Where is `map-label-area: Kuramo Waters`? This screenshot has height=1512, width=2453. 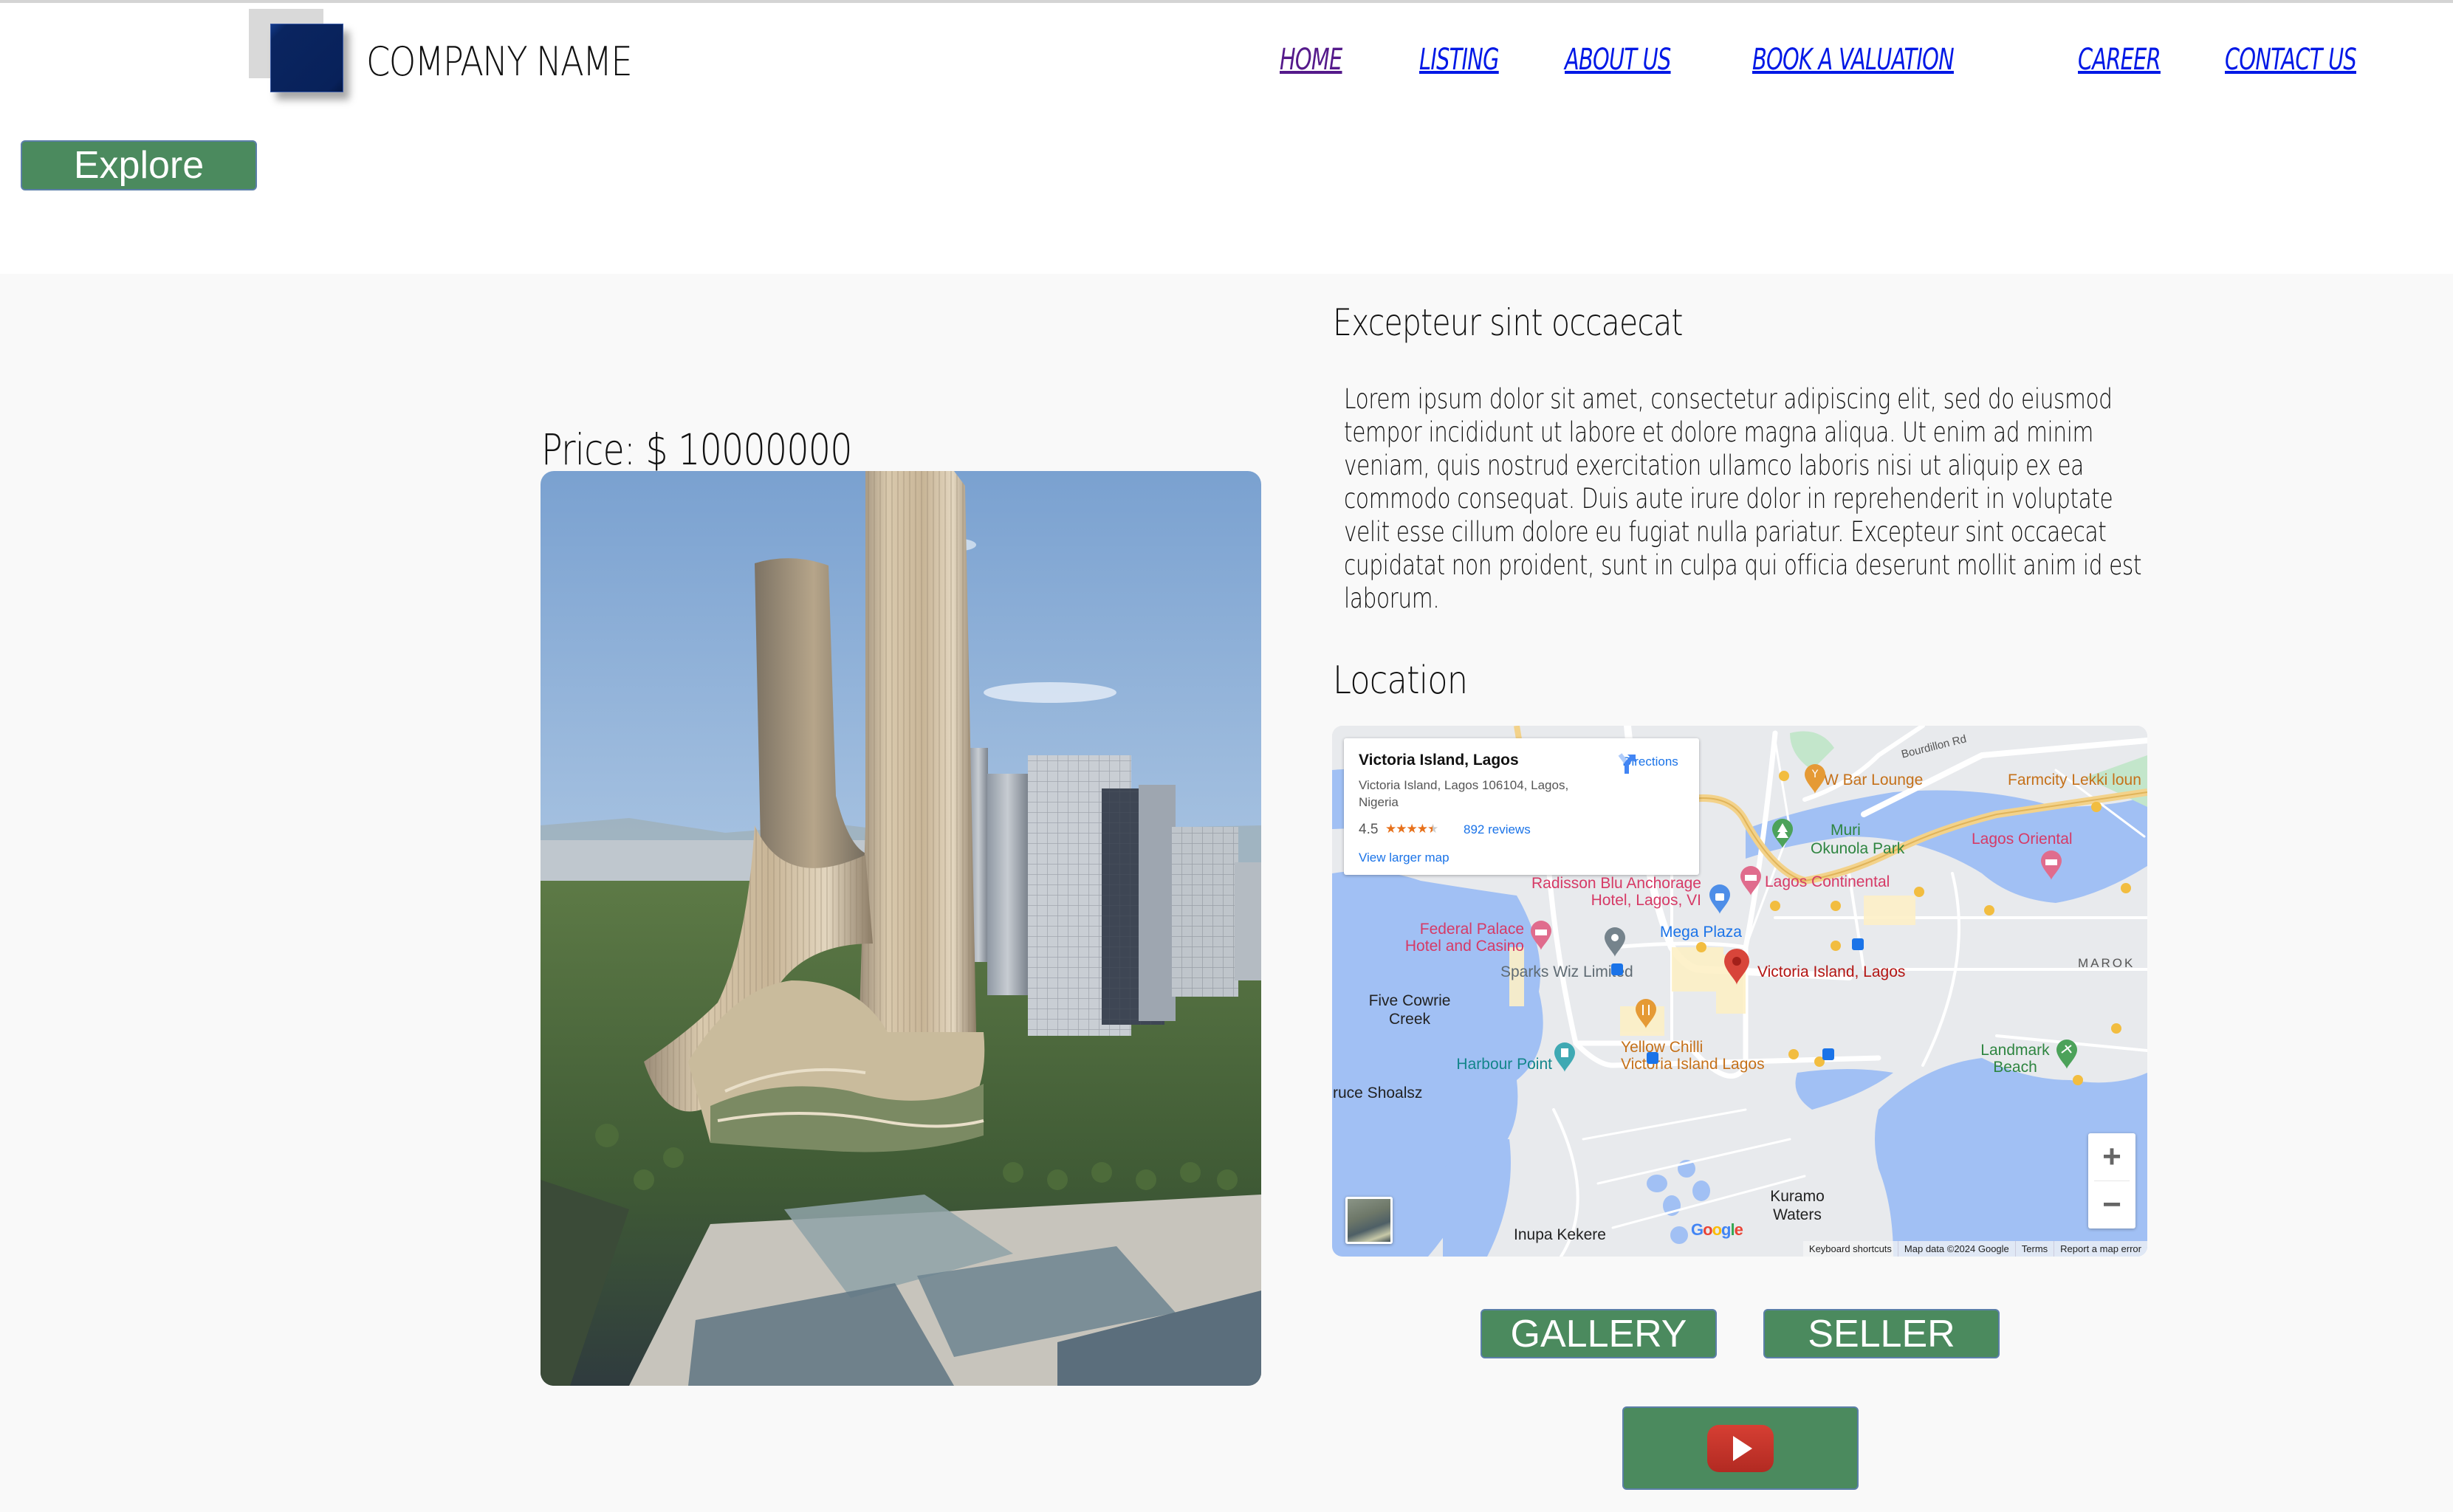
map-label-area: Kuramo Waters is located at coordinates (1797, 1205).